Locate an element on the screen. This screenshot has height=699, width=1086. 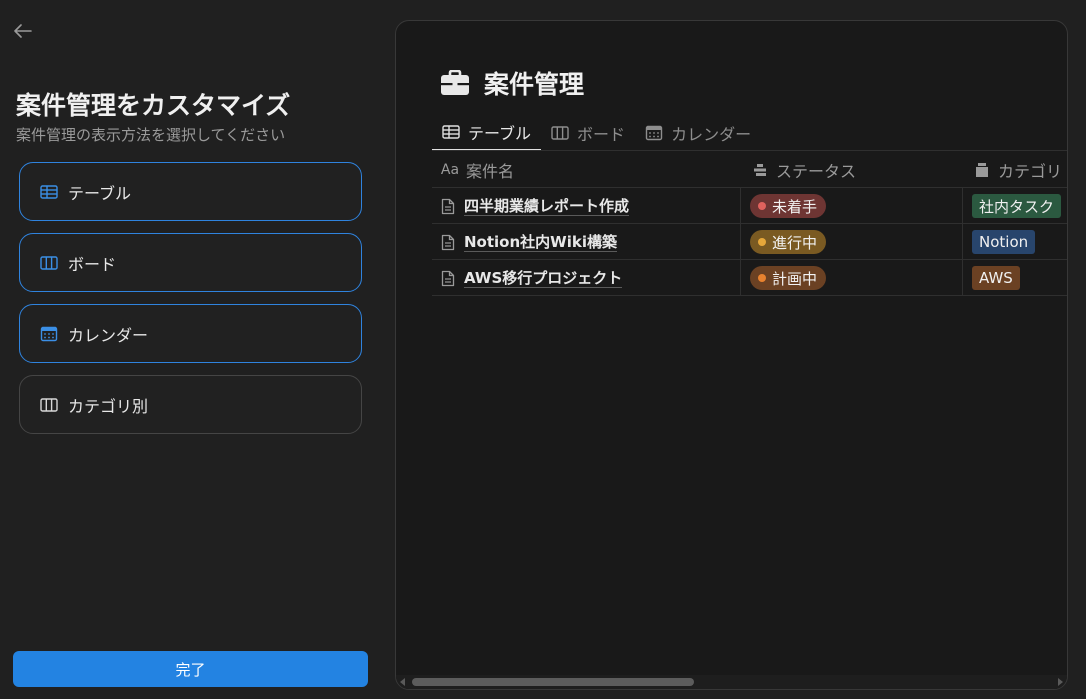
database-header: 案件管理 is located at coordinates (512, 83).